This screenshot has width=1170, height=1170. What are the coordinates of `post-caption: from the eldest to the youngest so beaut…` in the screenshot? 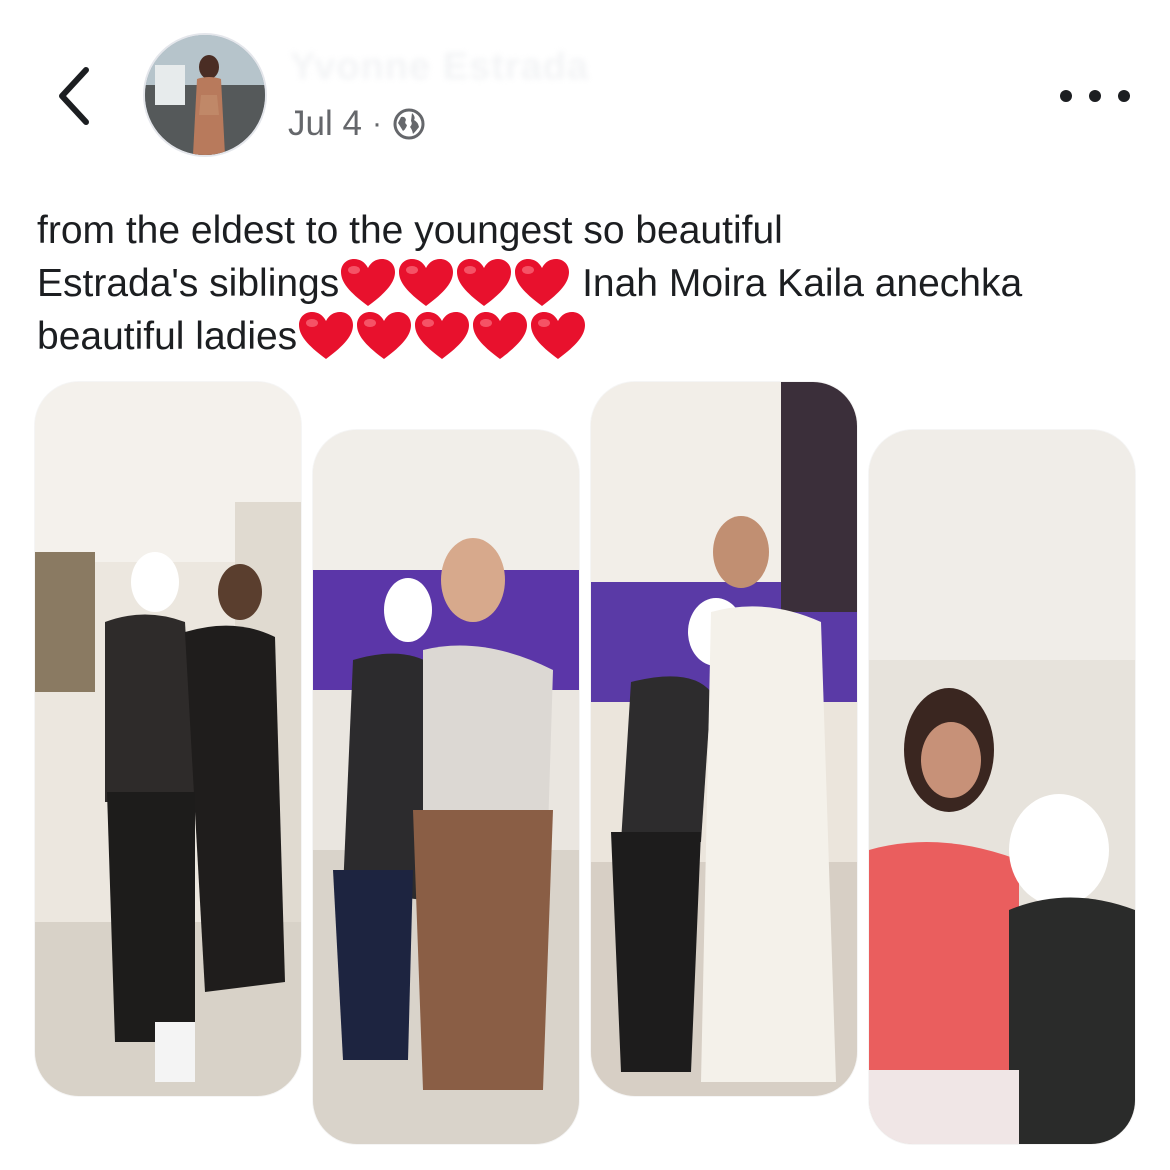 It's located at (587, 283).